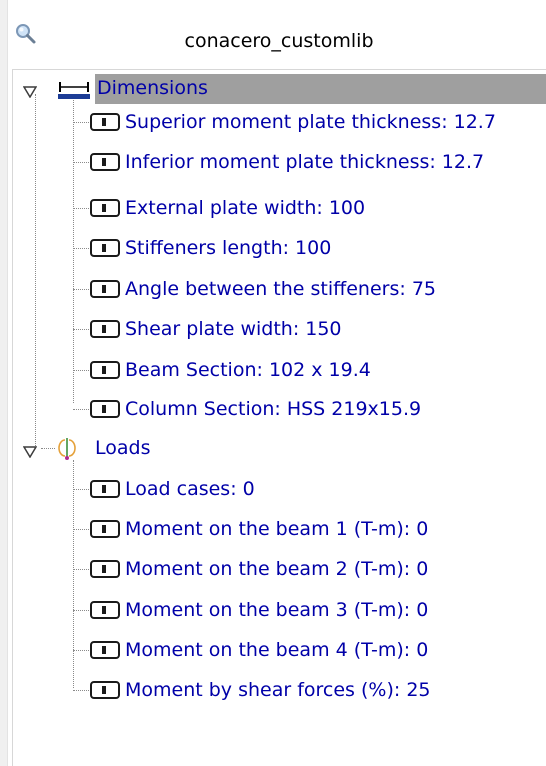 The width and height of the screenshot is (546, 766). I want to click on tree-item: Moment on the beam 4 (T-m): 0, so click(308, 651).